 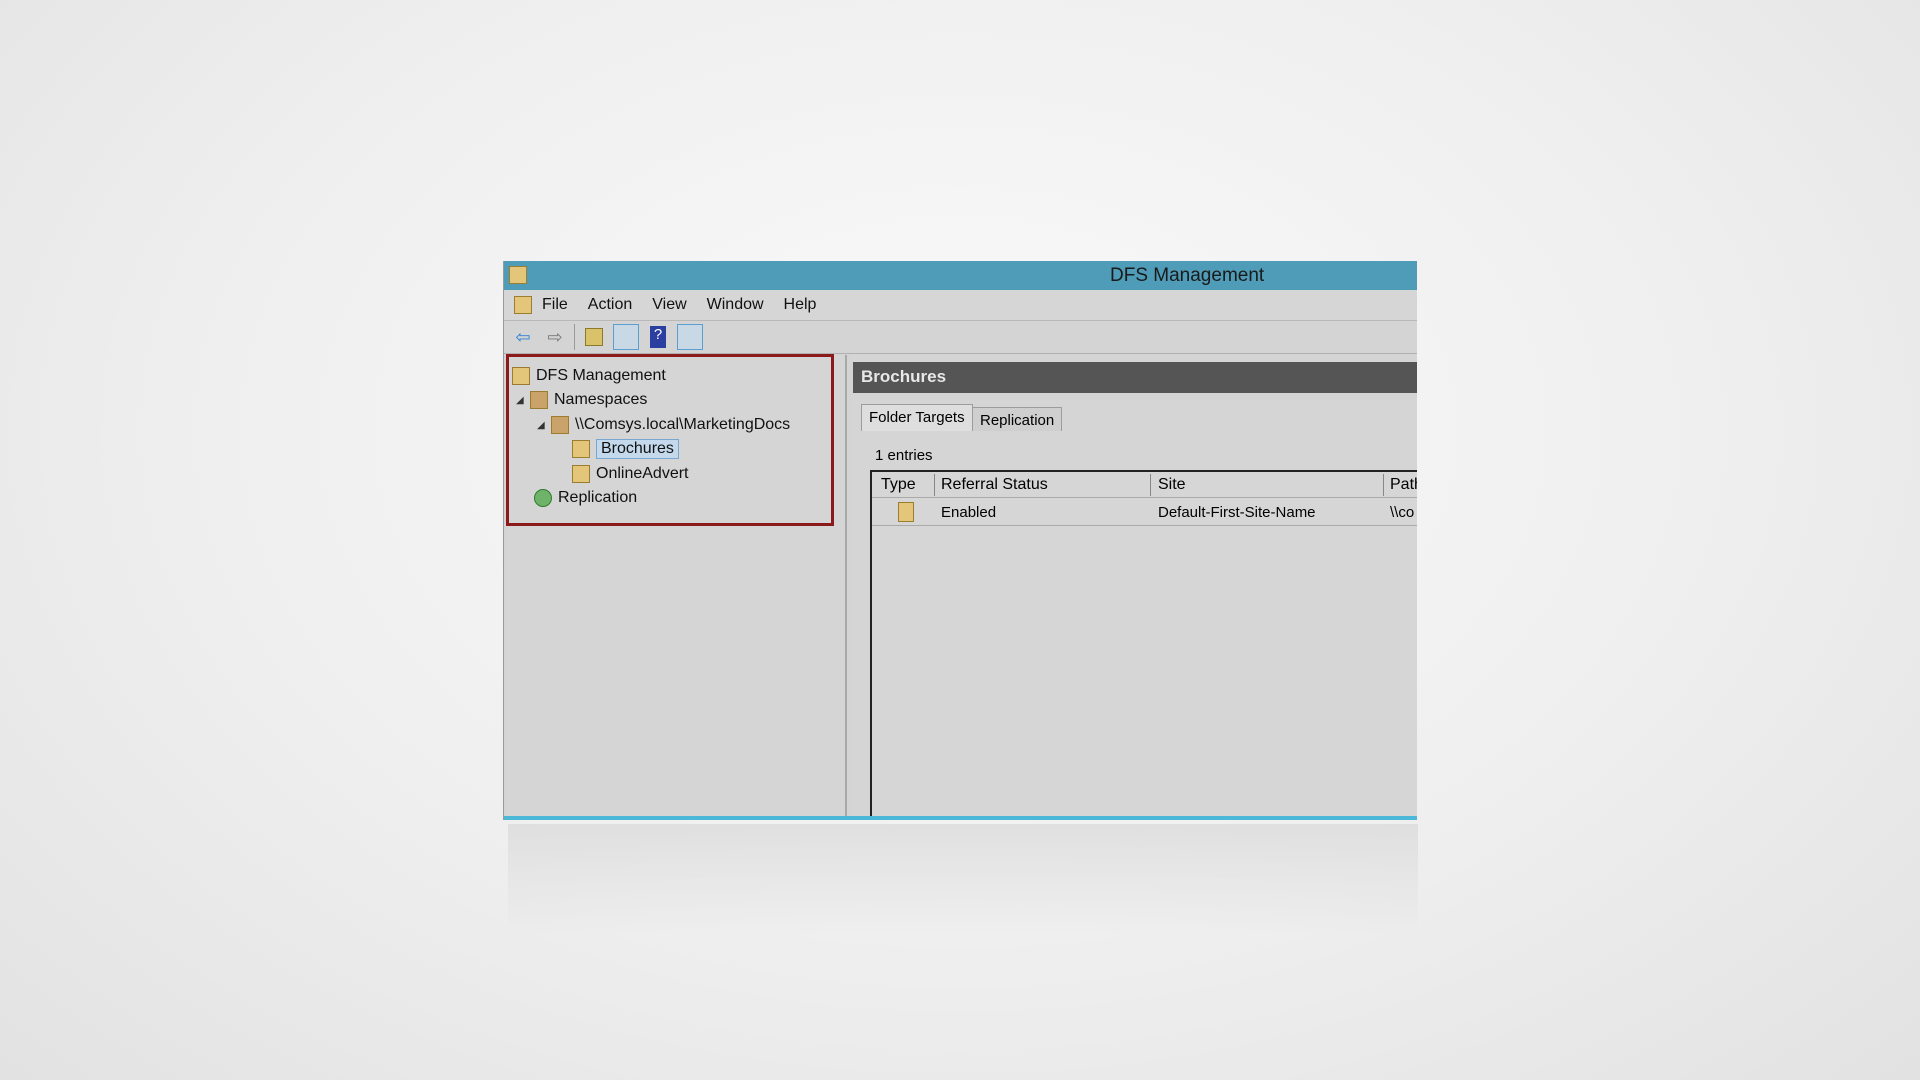 What do you see at coordinates (1237, 512) in the screenshot?
I see `cell-site: Default-First-Site-Name` at bounding box center [1237, 512].